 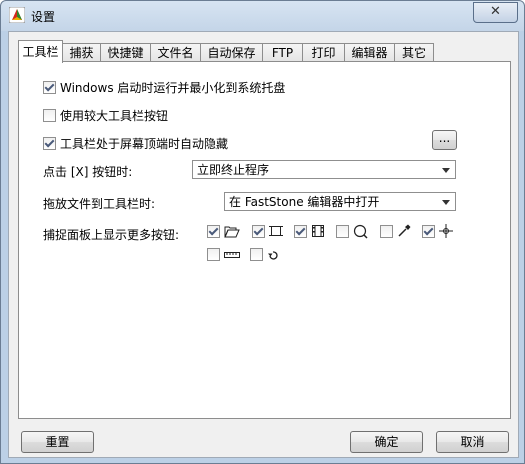 What do you see at coordinates (282, 52) in the screenshot?
I see `tab-ftp: FTP` at bounding box center [282, 52].